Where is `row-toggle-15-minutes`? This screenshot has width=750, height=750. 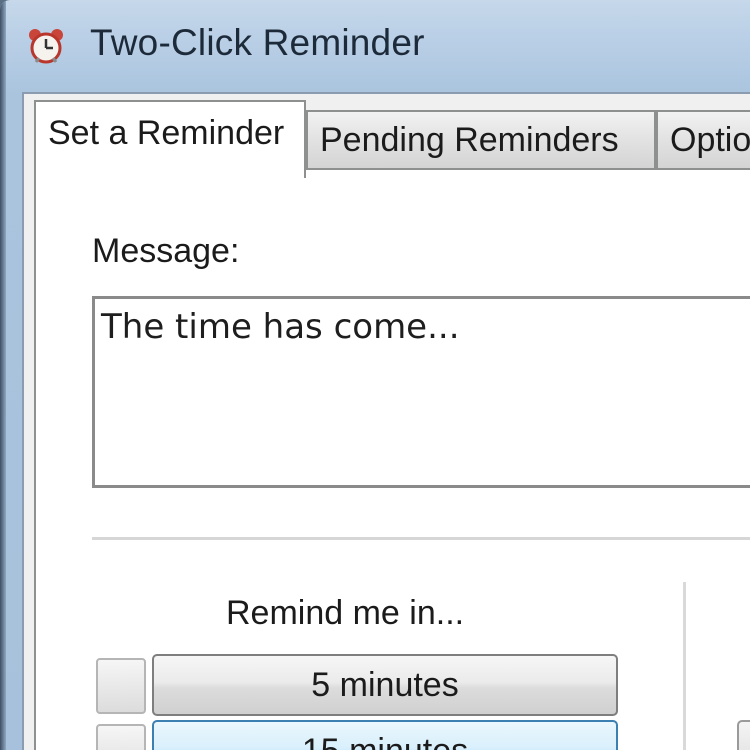
row-toggle-15-minutes is located at coordinates (121, 737).